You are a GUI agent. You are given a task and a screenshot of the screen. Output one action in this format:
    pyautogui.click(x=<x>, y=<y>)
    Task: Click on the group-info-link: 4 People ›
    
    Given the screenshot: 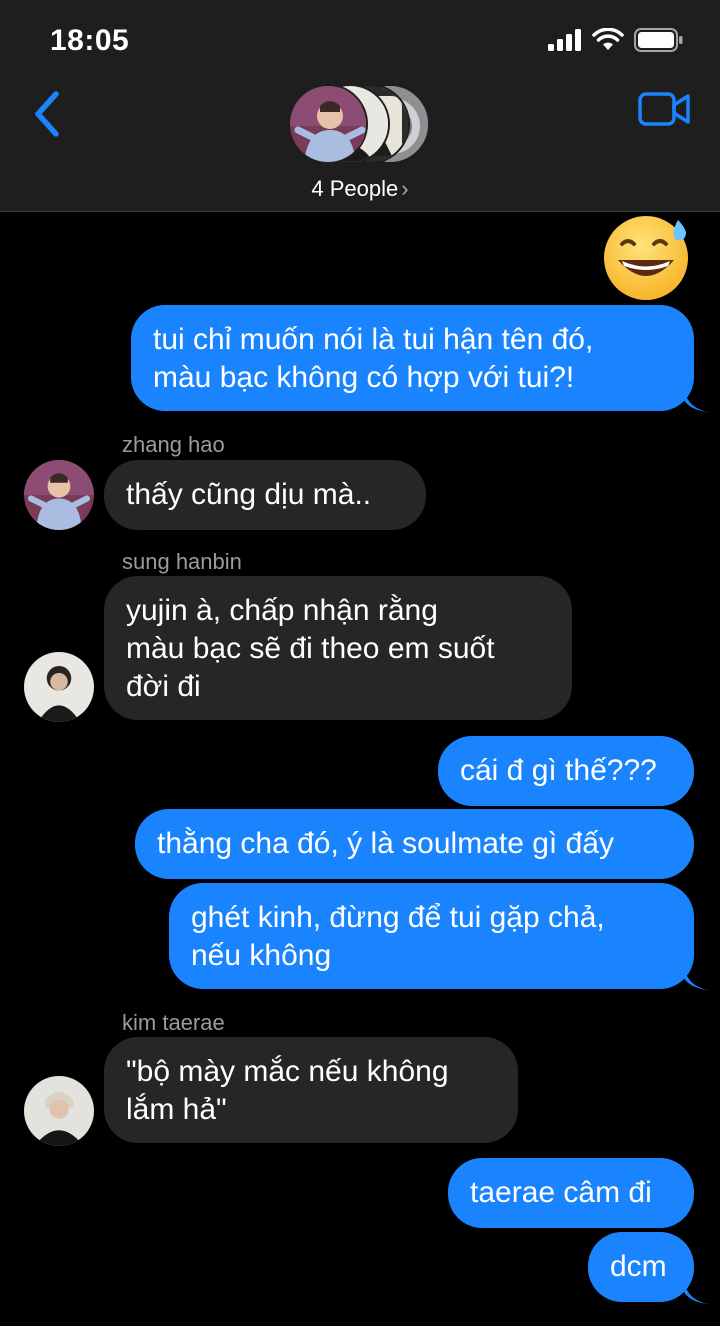 What is the action you would take?
    pyautogui.click(x=360, y=189)
    